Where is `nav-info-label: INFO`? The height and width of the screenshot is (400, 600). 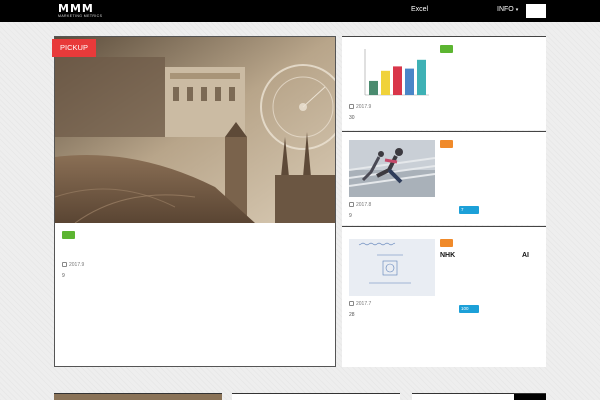 nav-info-label: INFO is located at coordinates (505, 9).